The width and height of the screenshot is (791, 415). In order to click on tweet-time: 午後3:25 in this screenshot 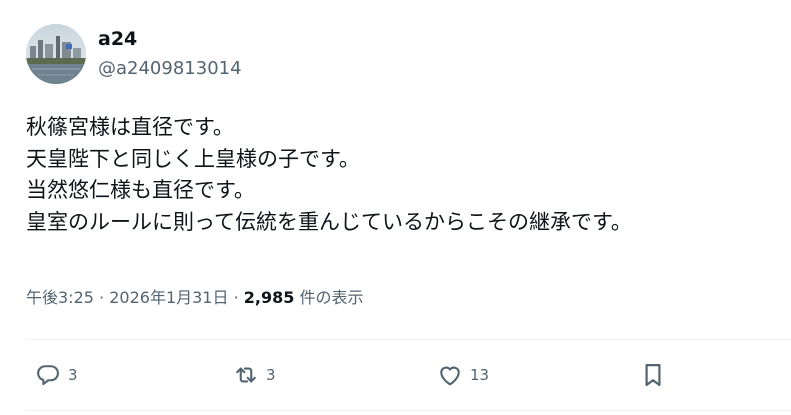, I will do `click(60, 297)`.